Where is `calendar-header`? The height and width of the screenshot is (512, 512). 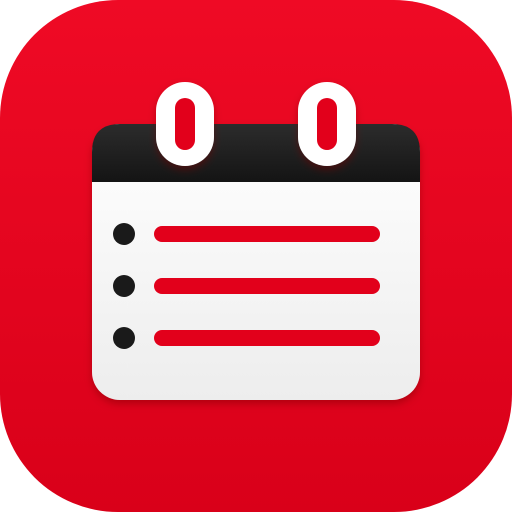 calendar-header is located at coordinates (256, 153).